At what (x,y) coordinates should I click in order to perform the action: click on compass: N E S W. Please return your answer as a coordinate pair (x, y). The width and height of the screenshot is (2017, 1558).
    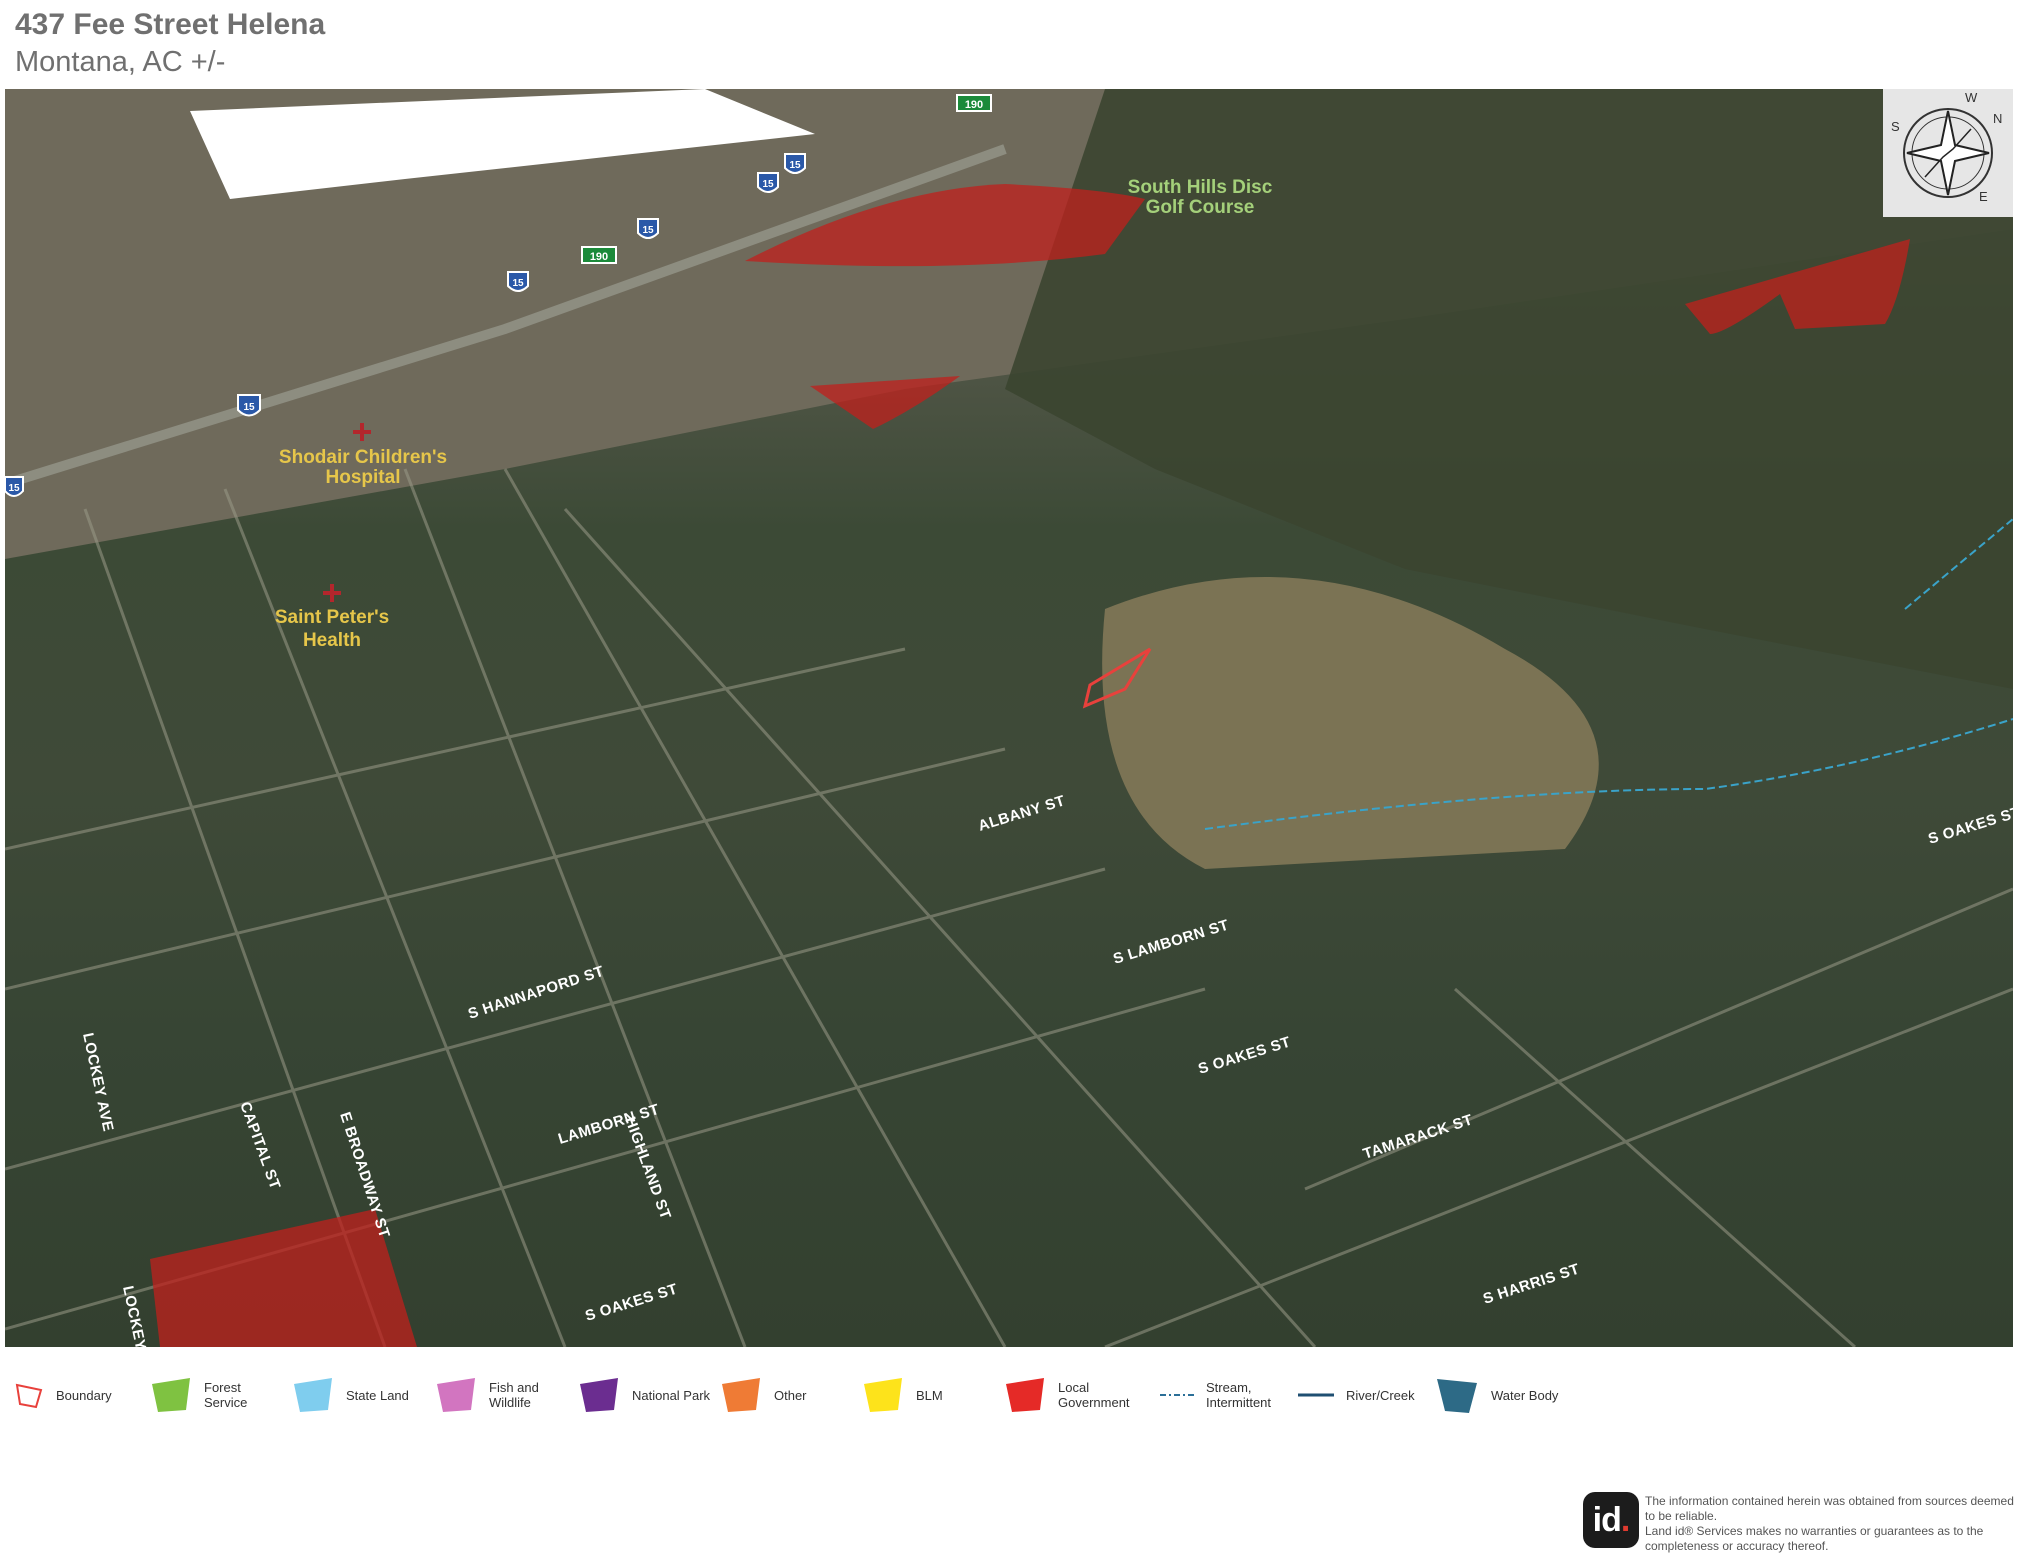
    Looking at the image, I should click on (1948, 153).